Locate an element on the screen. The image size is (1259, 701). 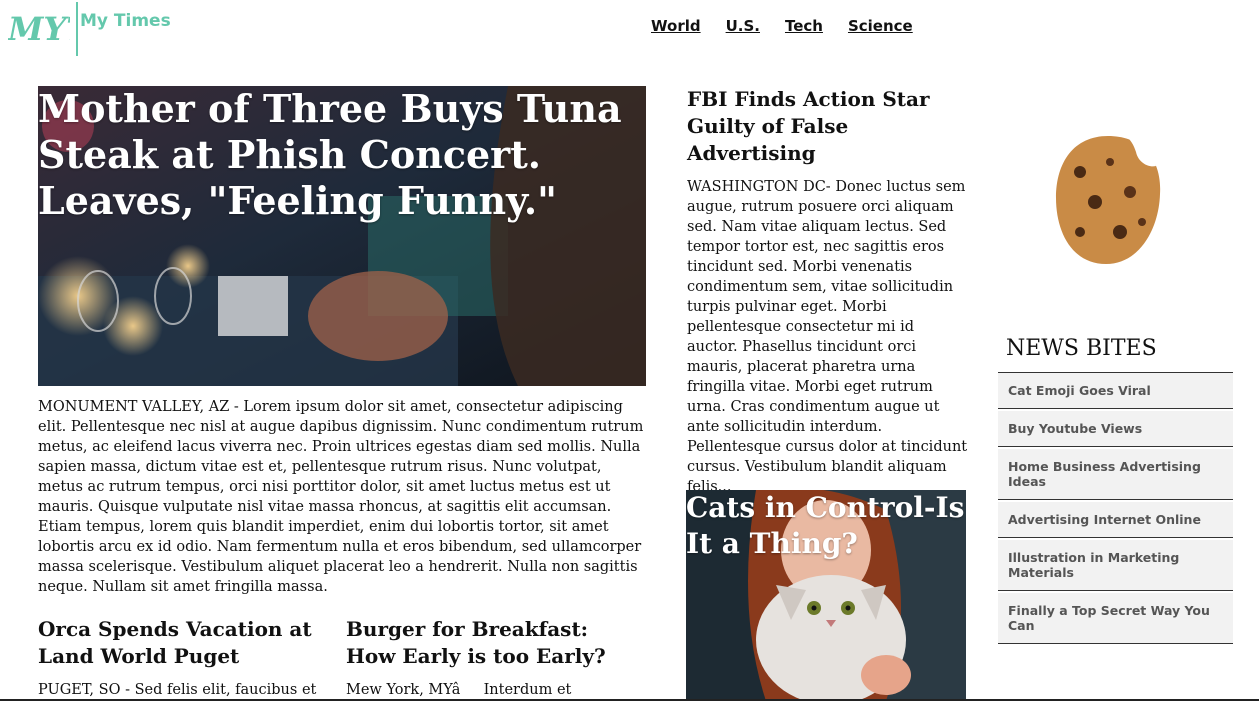
news-bite-item: Finally a Top Secret Way You Can is located at coordinates (1115, 618).